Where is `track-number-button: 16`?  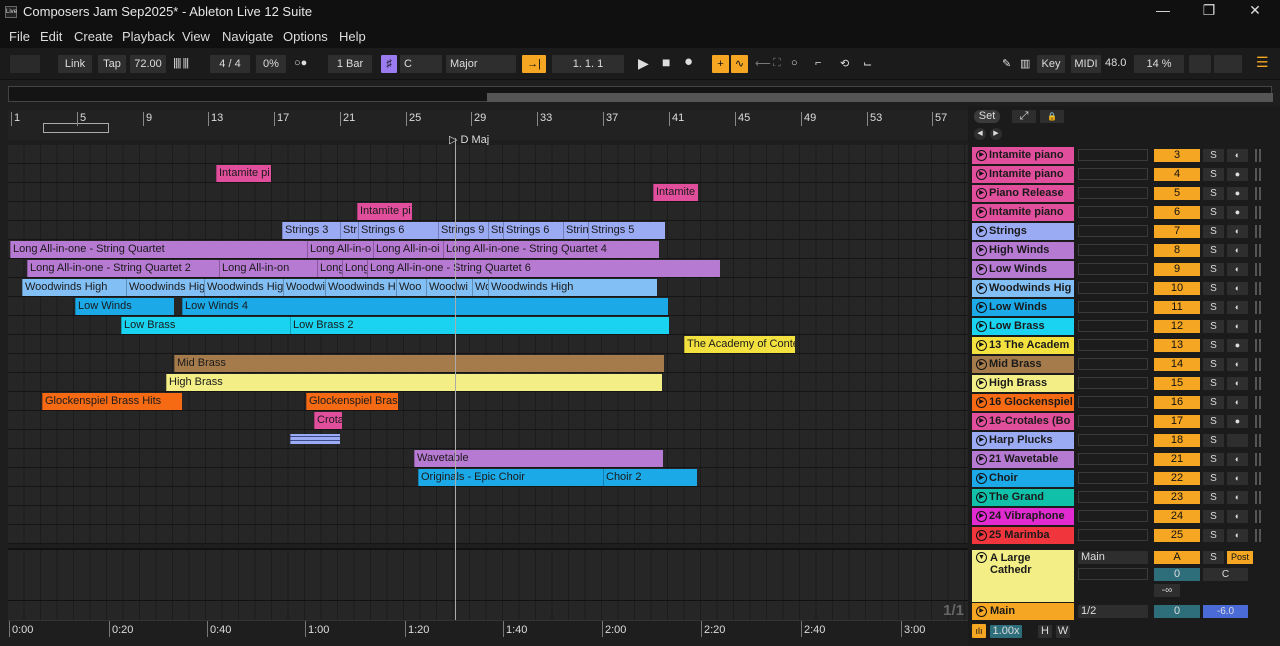 track-number-button: 16 is located at coordinates (1177, 402).